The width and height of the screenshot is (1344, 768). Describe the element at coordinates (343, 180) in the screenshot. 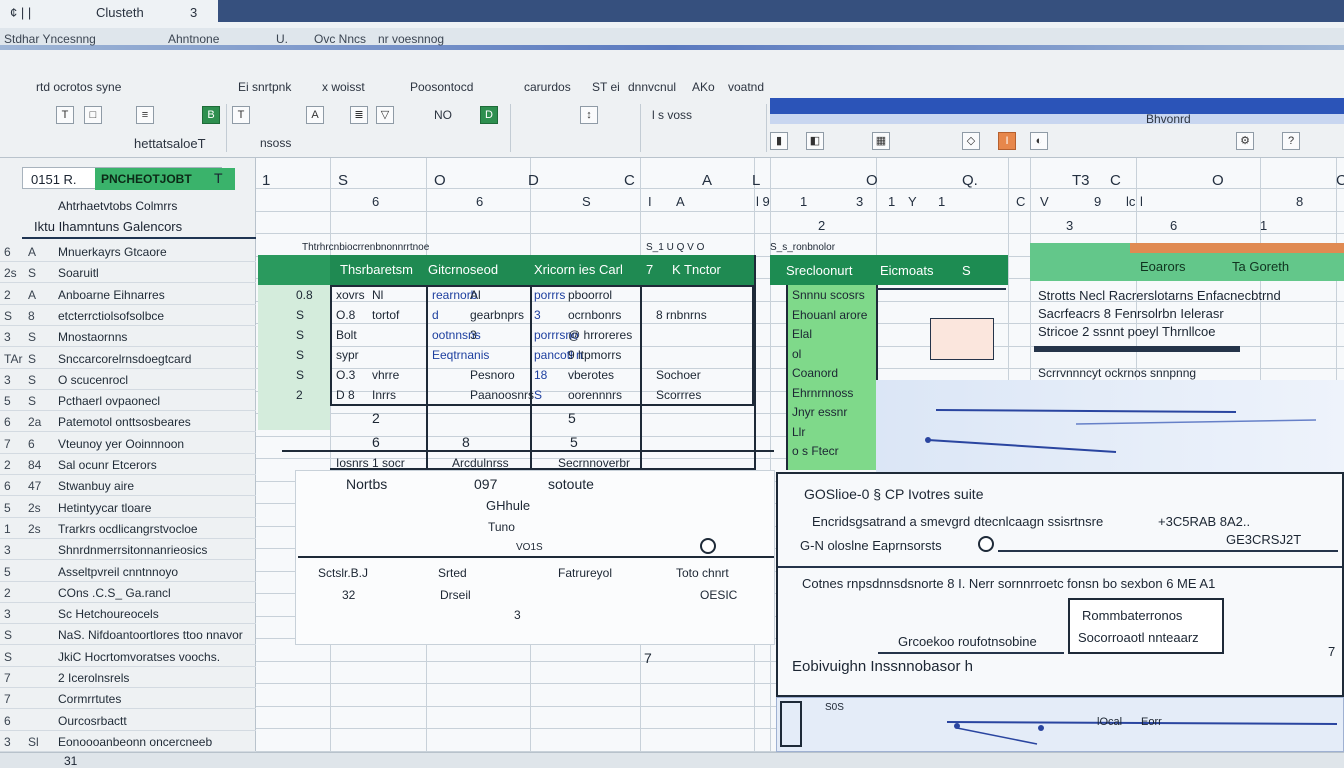

I see `column-header: S` at that location.